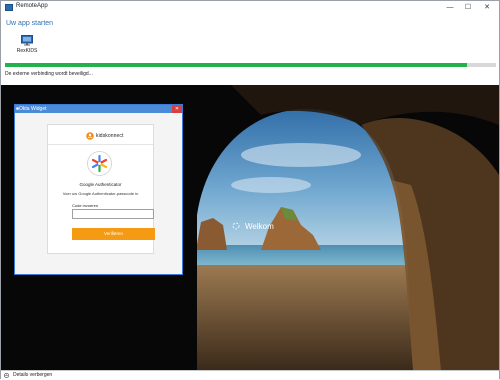 The height and width of the screenshot is (380, 500). Describe the element at coordinates (32, 6) in the screenshot. I see `window-title: RemoteApp` at that location.